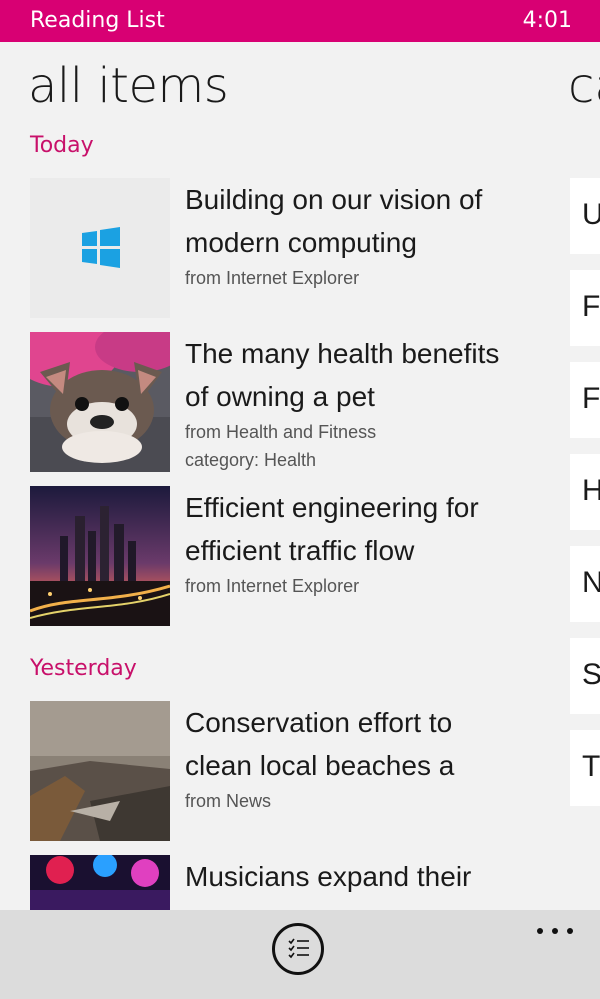 This screenshot has height=999, width=600. I want to click on item-title-line: Efficient engineering for, so click(332, 507).